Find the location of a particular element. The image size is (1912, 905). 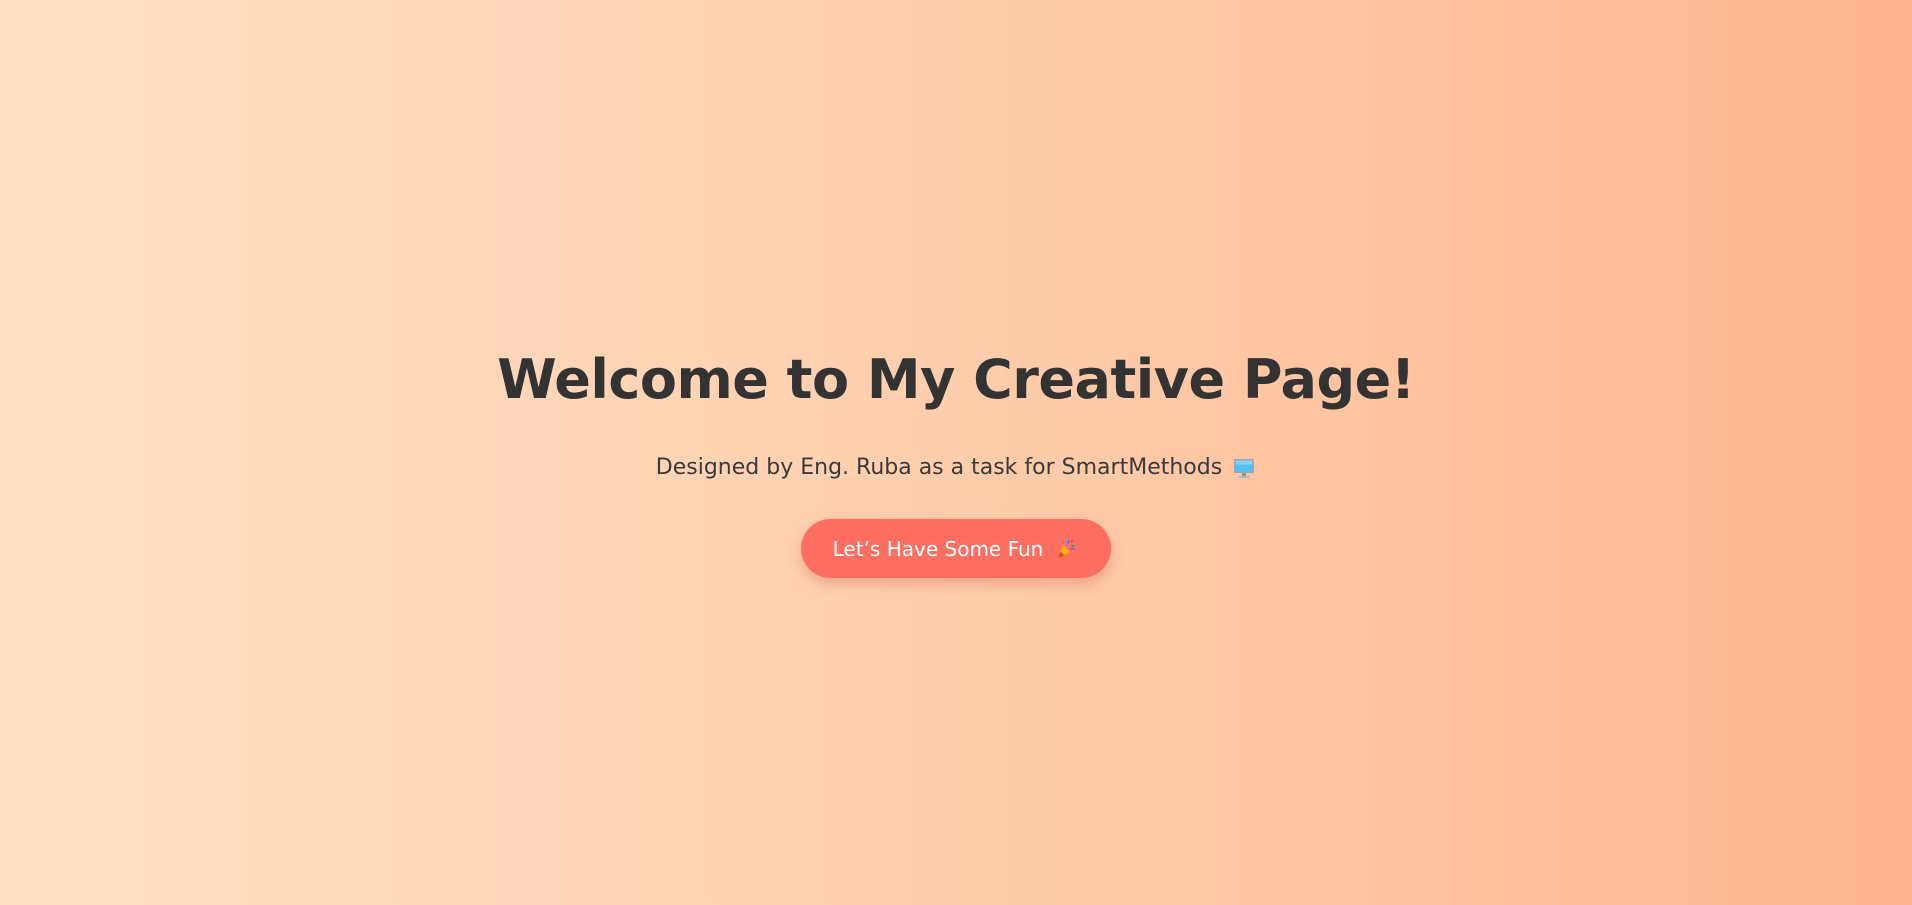

computer-icon is located at coordinates (1244, 468).